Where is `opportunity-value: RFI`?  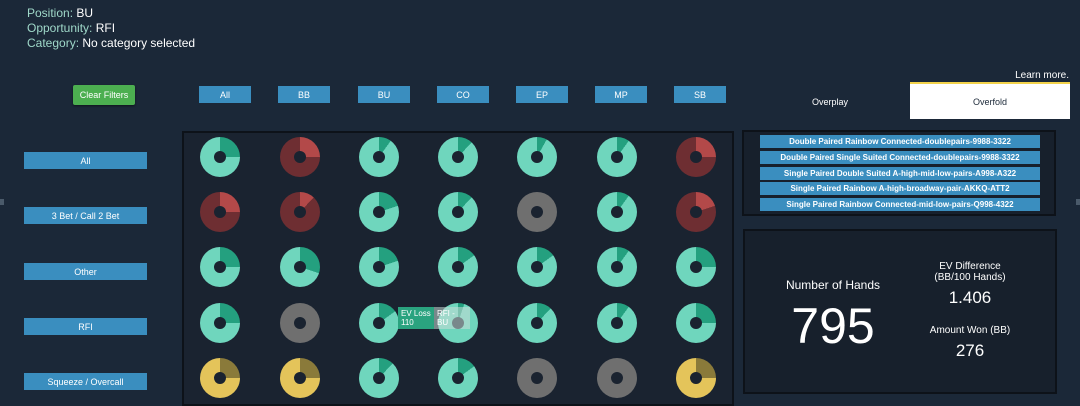 opportunity-value: RFI is located at coordinates (105, 28).